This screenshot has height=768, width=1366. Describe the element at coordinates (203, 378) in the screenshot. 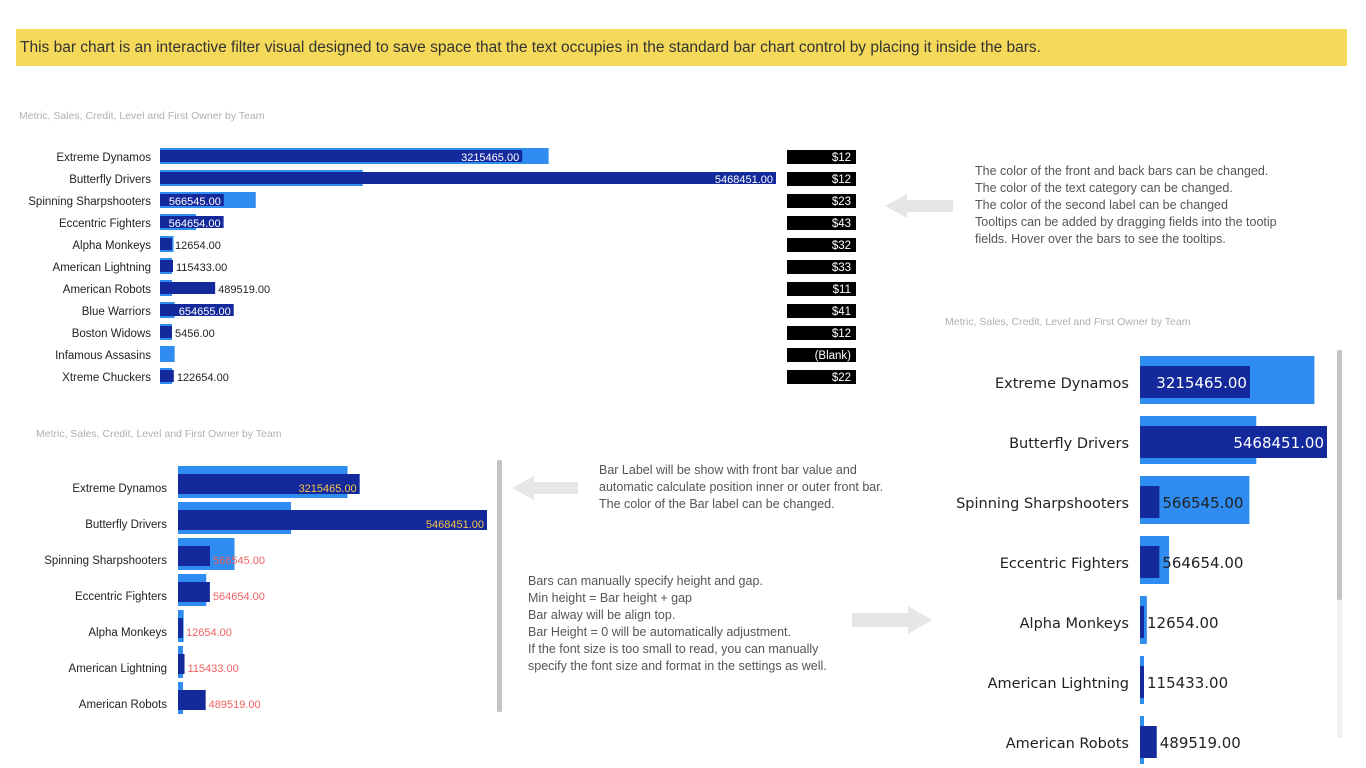

I see `bar-value-label: 122654.00` at that location.